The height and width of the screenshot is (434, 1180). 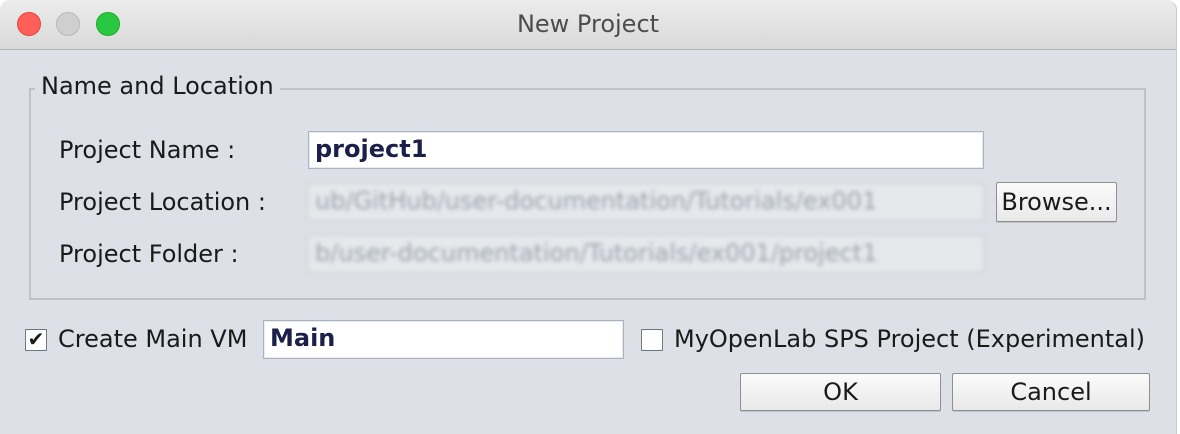 I want to click on project-folder-label: Project Folder :, so click(x=149, y=254).